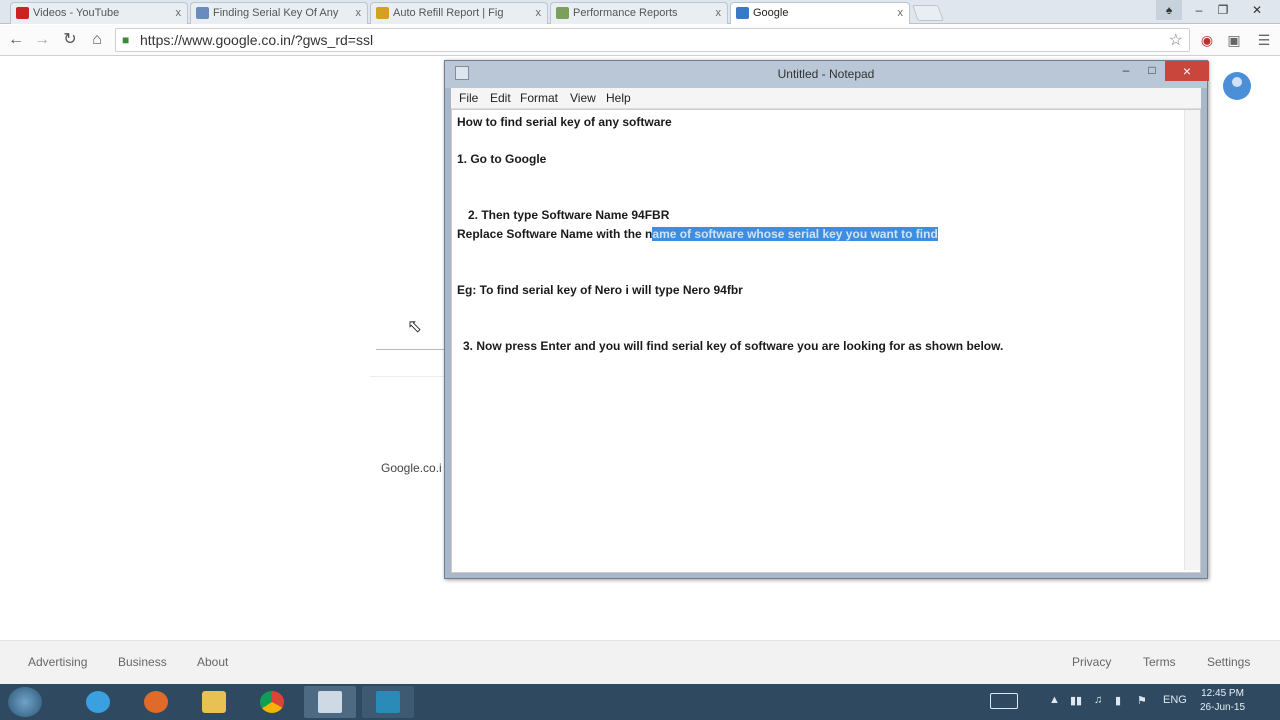 This screenshot has width=1280, height=720. Describe the element at coordinates (1159, 662) in the screenshot. I see `footer-link-terms: Terms` at that location.